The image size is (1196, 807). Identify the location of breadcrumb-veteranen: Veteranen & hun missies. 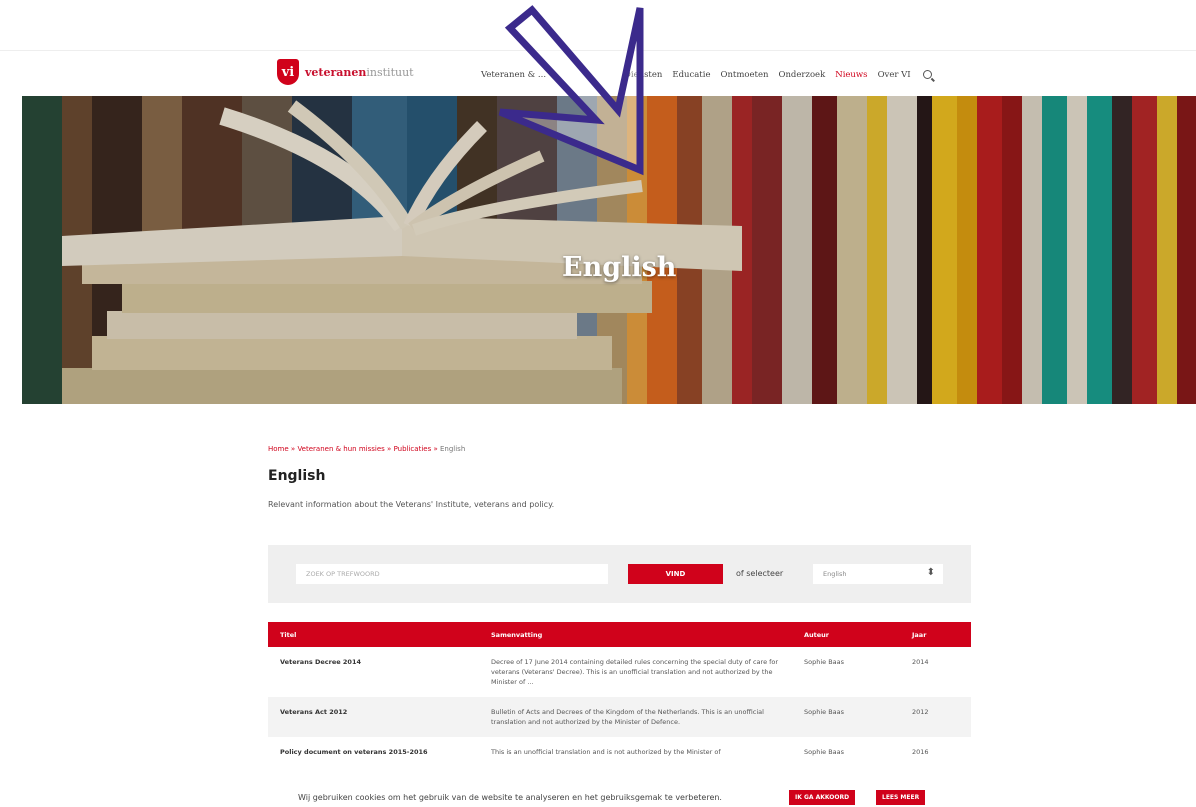
(340, 449).